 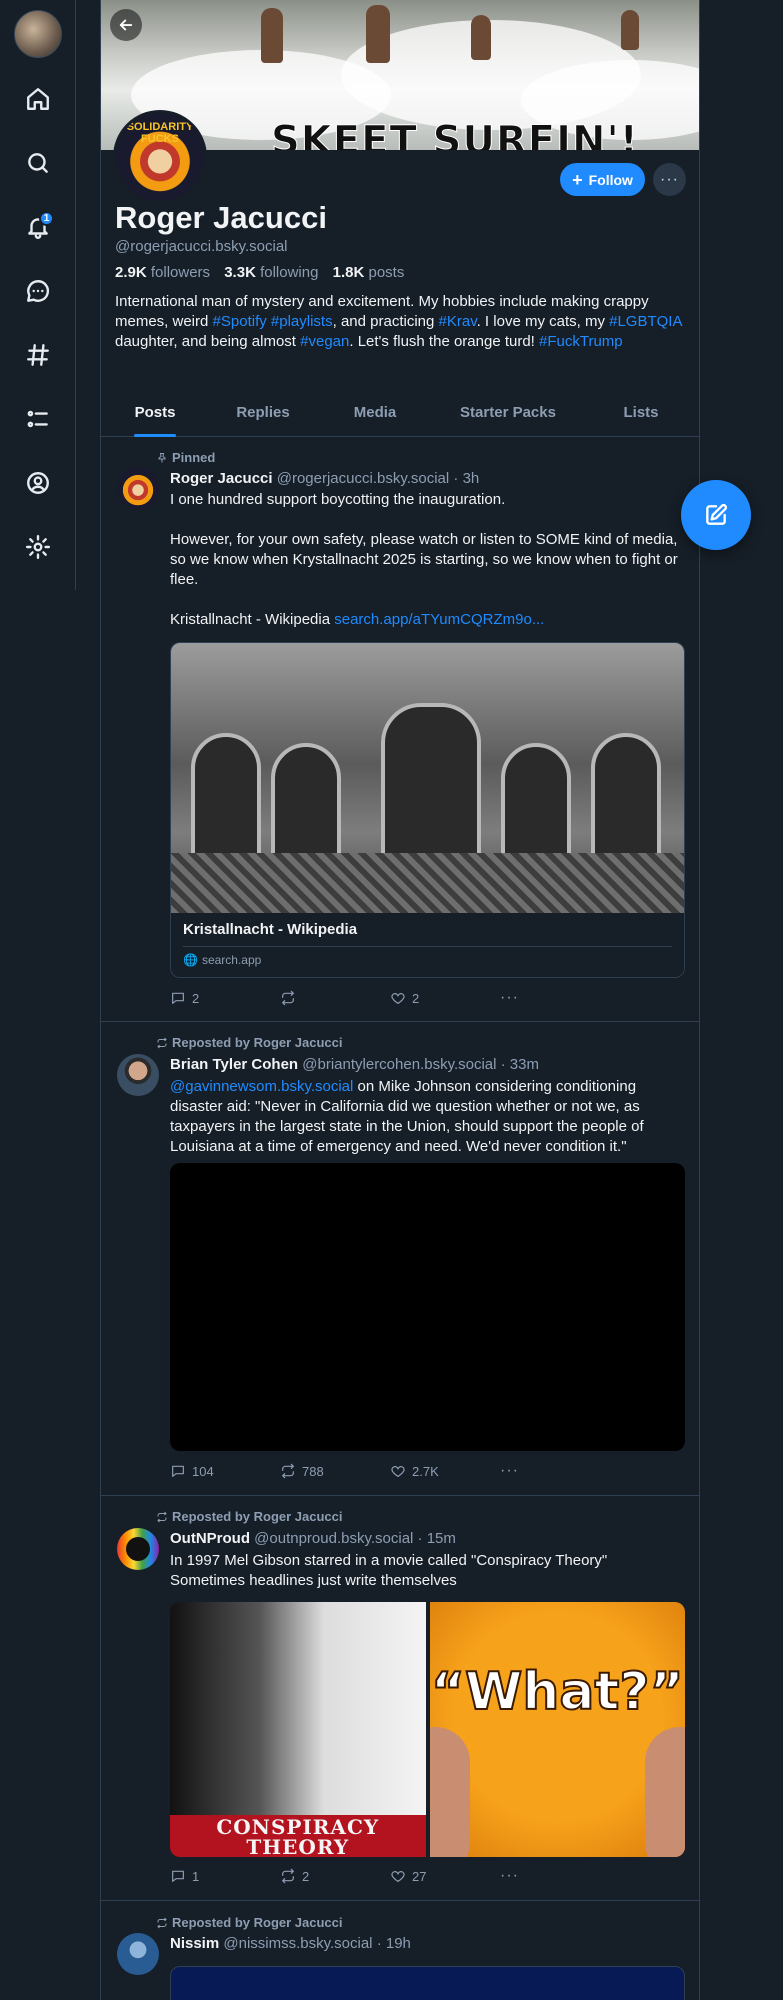 I want to click on hashtag-link: #Spotify, so click(x=240, y=321).